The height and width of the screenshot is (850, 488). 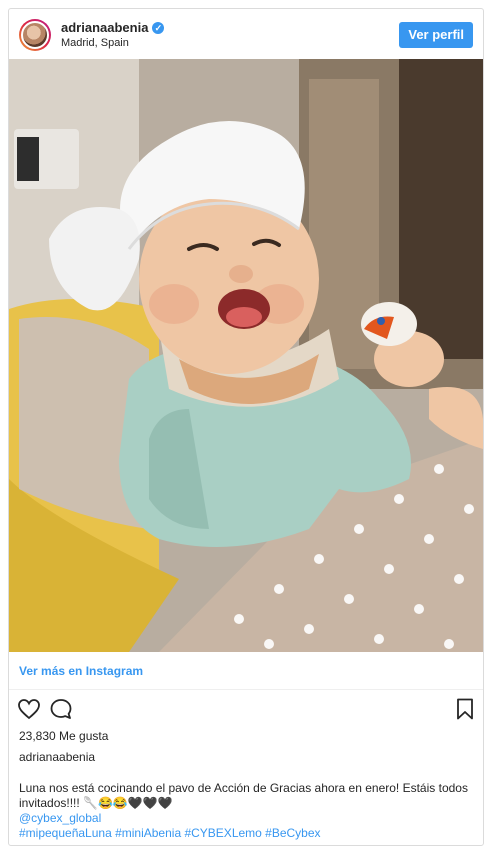 I want to click on avatar-image, so click(x=35, y=35).